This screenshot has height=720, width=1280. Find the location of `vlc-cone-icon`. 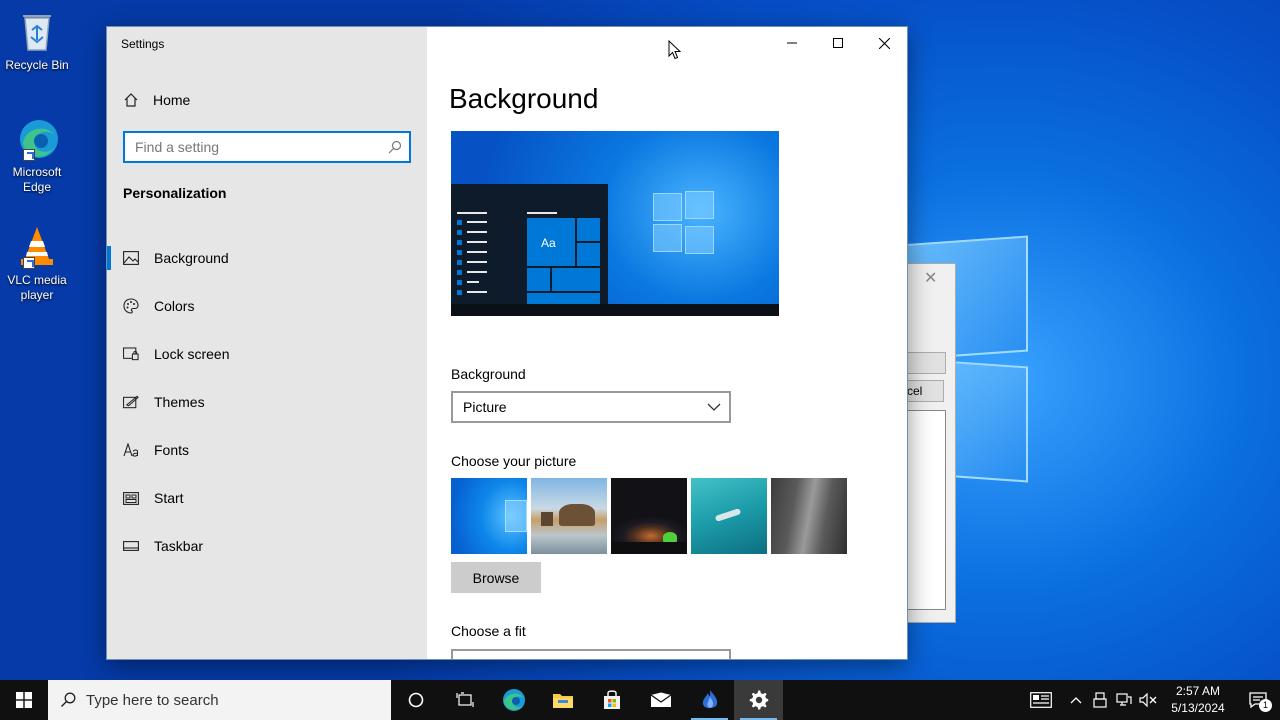

vlc-cone-icon is located at coordinates (37, 247).